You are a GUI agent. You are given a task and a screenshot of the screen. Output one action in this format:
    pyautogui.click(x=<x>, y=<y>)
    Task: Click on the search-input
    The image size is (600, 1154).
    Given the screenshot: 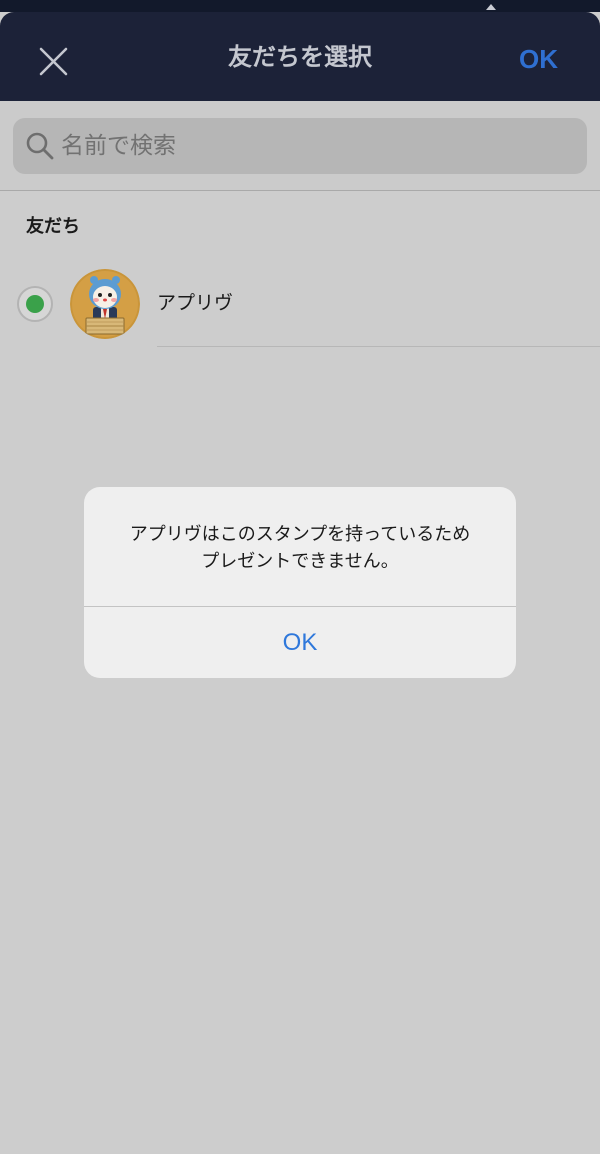 What is the action you would take?
    pyautogui.click(x=316, y=146)
    